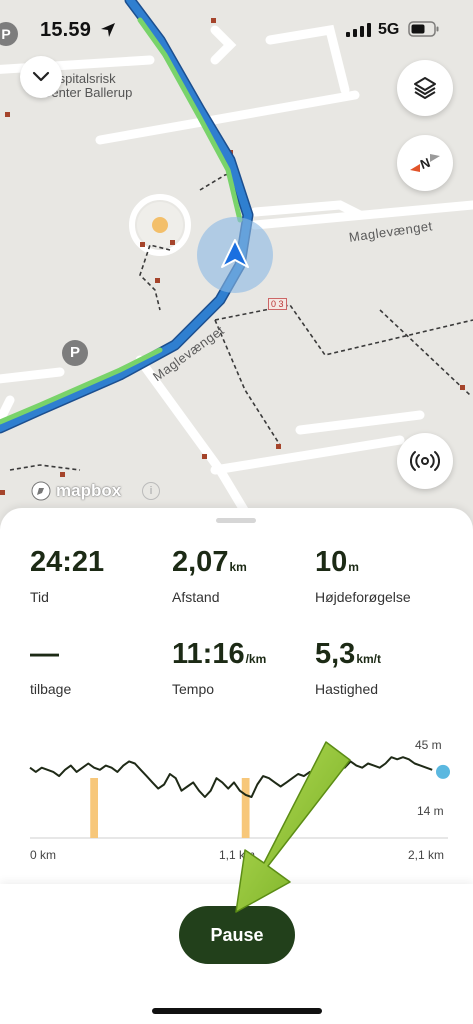 The width and height of the screenshot is (473, 1024). I want to click on stat-pace-value: 11:16, so click(208, 654).